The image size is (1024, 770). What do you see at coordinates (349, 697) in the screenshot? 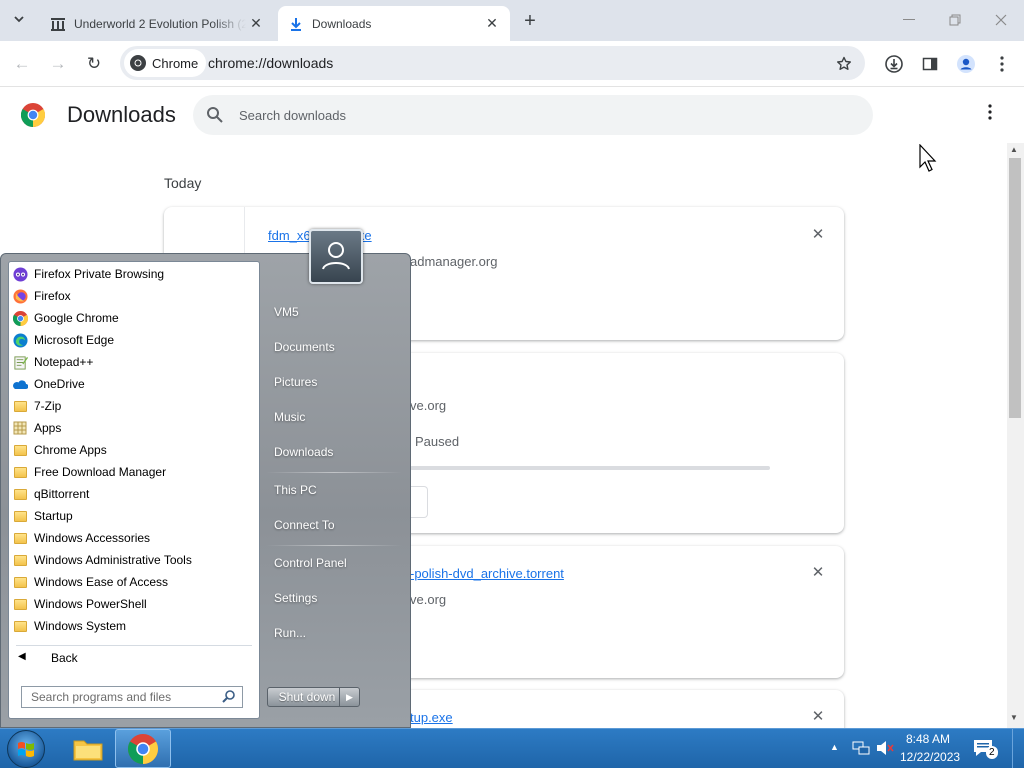
I see `shutdown-options-button: ▶` at bounding box center [349, 697].